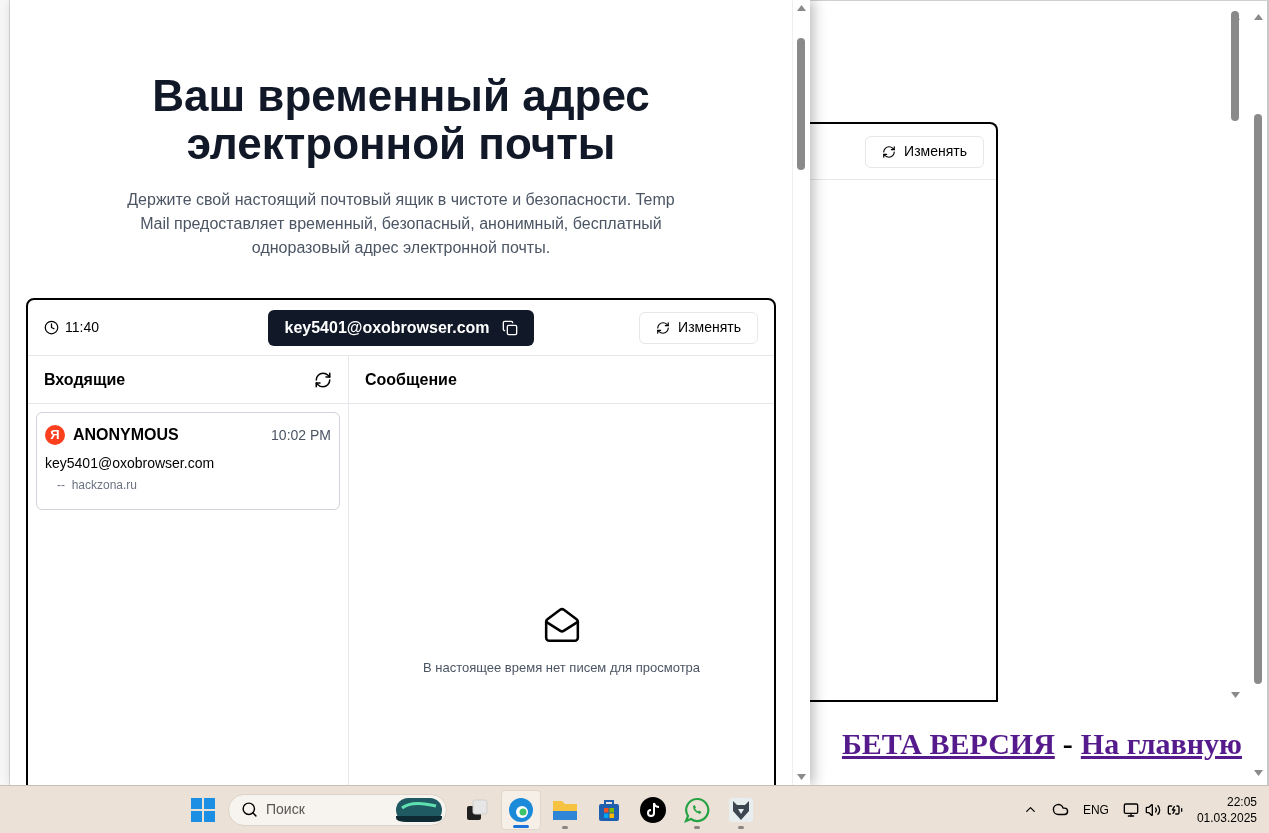 The image size is (1269, 833). Describe the element at coordinates (653, 809) in the screenshot. I see `music-note-icon` at that location.